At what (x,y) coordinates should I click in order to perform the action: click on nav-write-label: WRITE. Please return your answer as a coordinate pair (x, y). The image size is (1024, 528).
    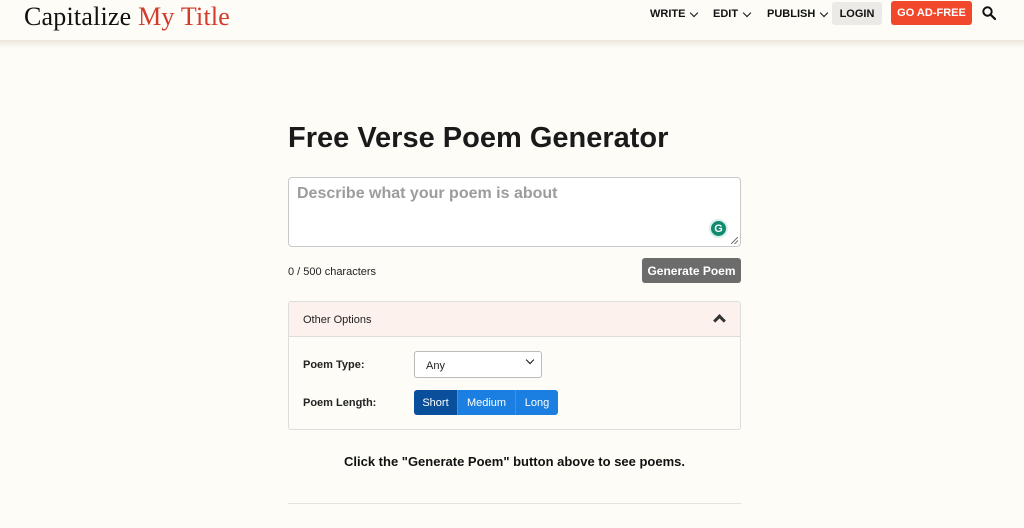
    Looking at the image, I should click on (668, 14).